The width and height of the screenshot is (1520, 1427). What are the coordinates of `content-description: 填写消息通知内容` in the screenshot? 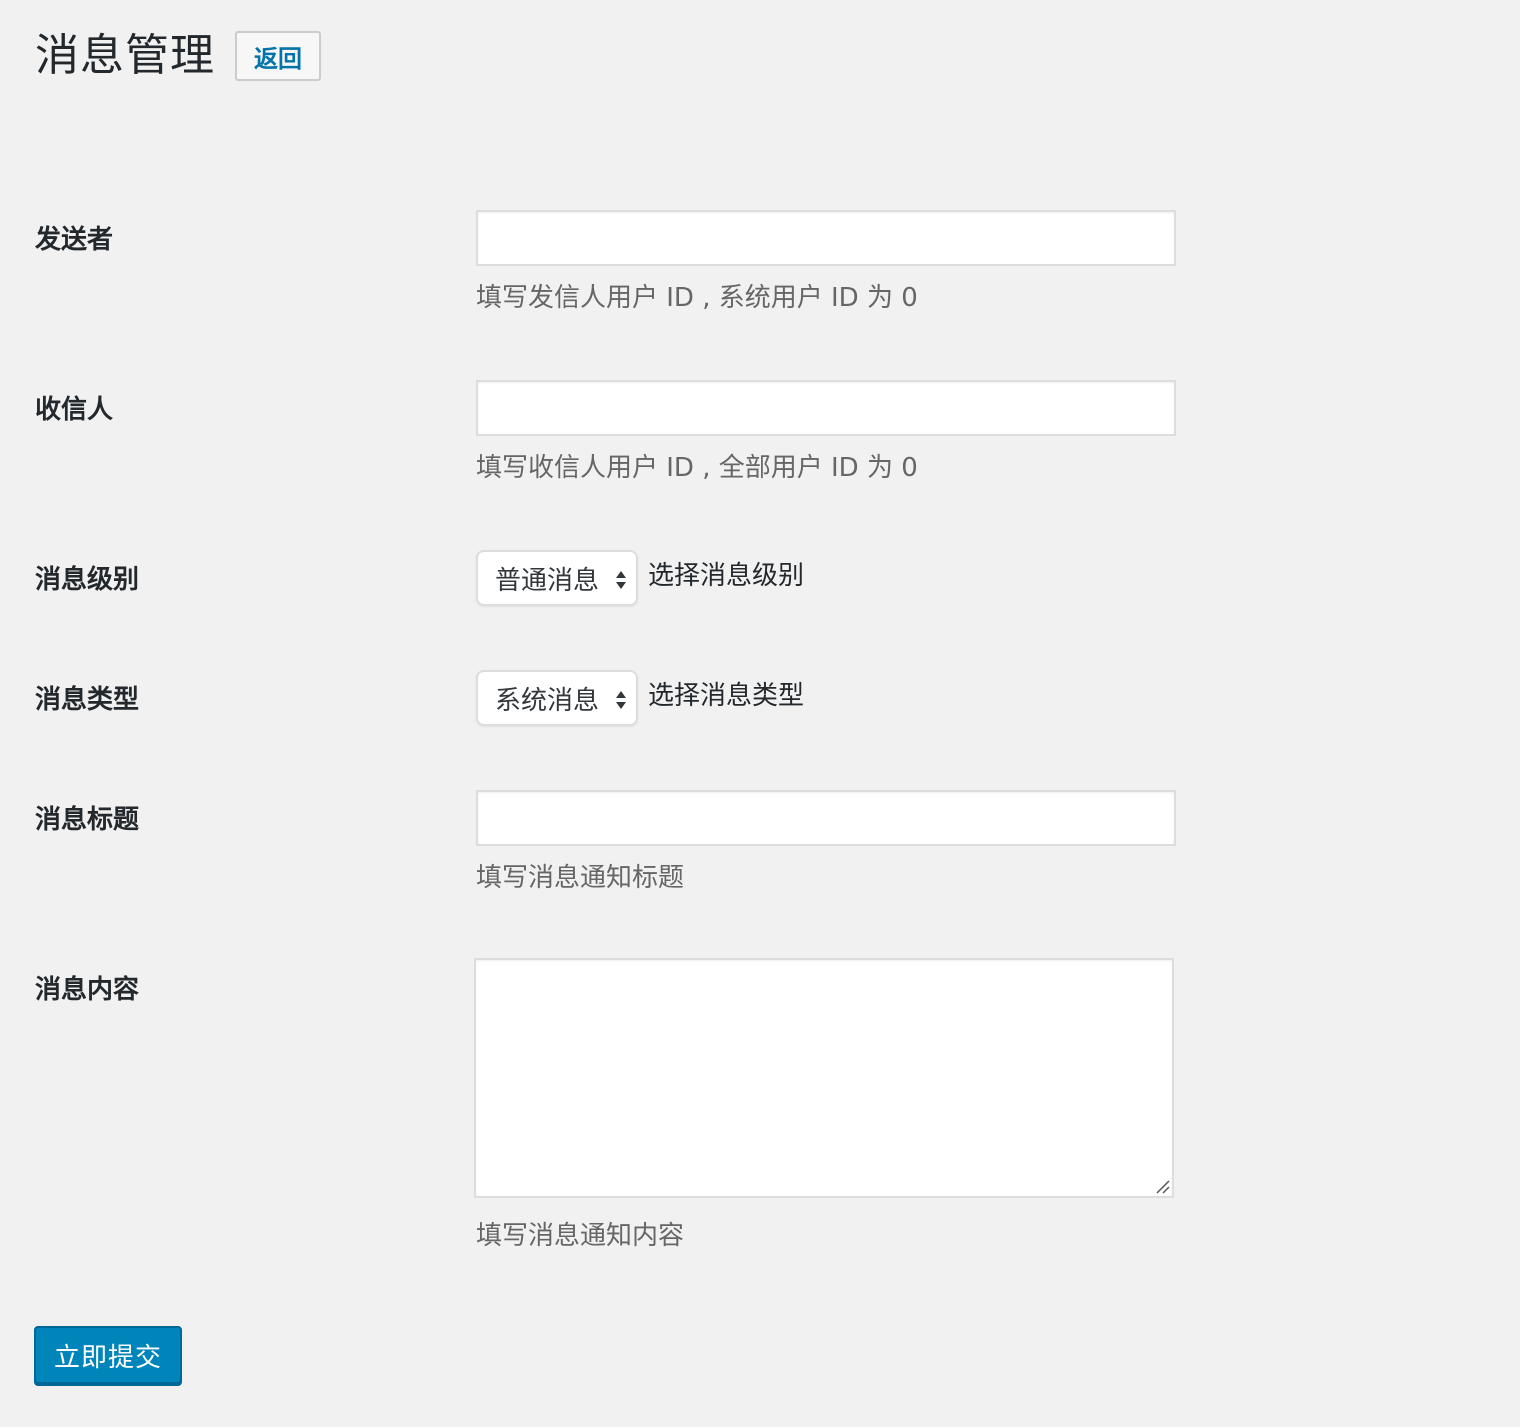 It's located at (580, 1236).